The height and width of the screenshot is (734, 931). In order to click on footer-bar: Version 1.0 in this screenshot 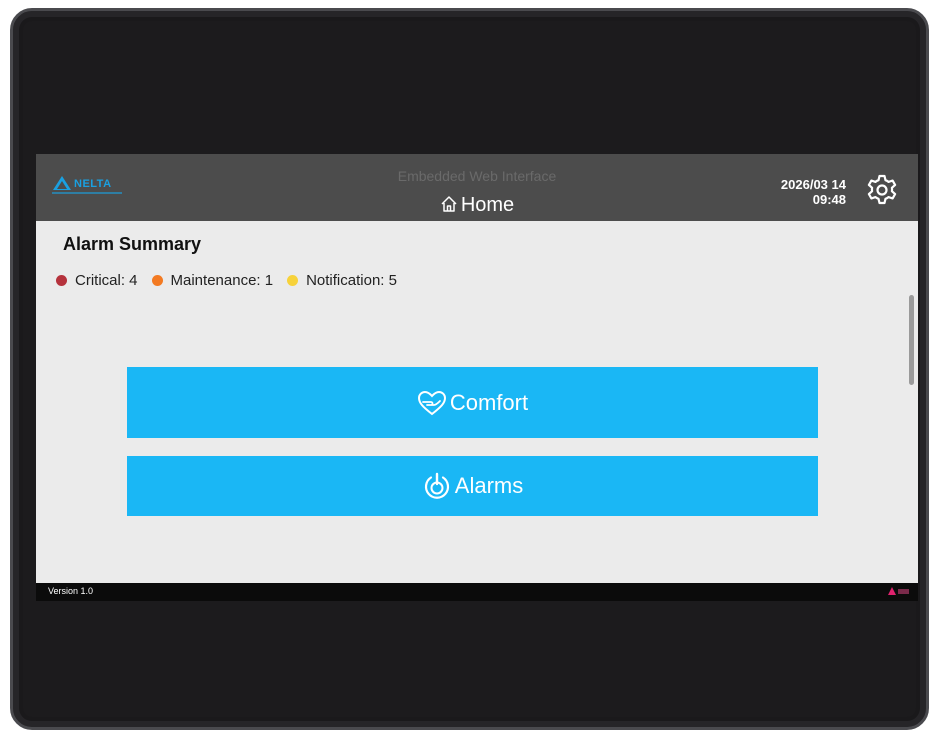, I will do `click(477, 592)`.